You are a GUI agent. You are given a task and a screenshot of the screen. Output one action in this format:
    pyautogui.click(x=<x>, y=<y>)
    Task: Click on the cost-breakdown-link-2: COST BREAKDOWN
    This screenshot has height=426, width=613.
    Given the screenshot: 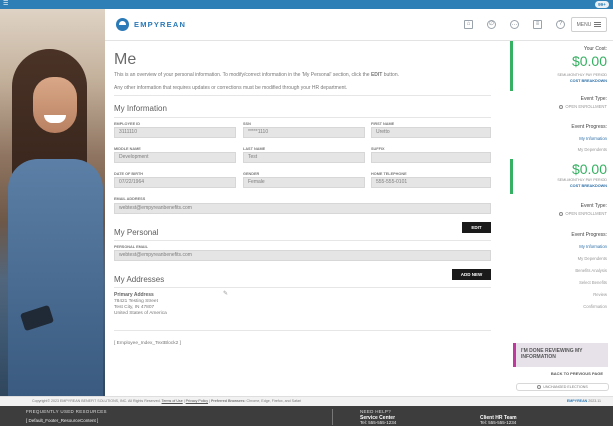 What is the action you would take?
    pyautogui.click(x=588, y=186)
    